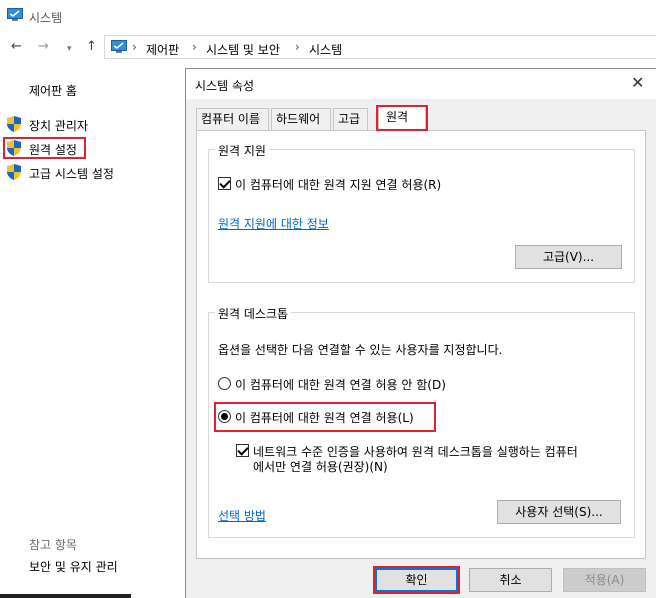 The width and height of the screenshot is (656, 598). What do you see at coordinates (65, 596) in the screenshot?
I see `taskbar-edge` at bounding box center [65, 596].